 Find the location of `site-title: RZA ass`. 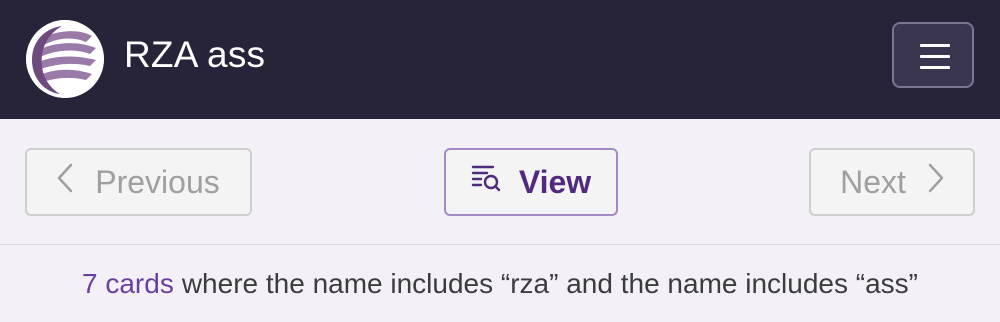

site-title: RZA ass is located at coordinates (195, 54).